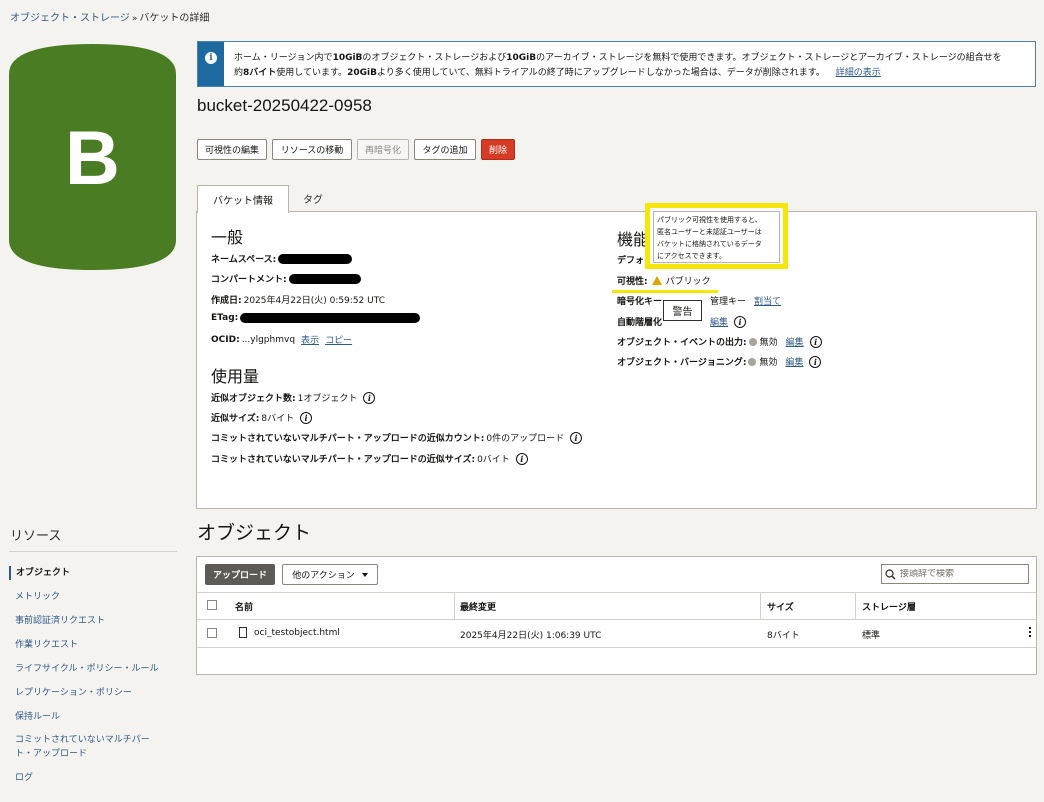 The height and width of the screenshot is (802, 1044). What do you see at coordinates (293, 397) in the screenshot?
I see `approx-objects-row: 近似オブジェクト数: 1オブジェクト i` at bounding box center [293, 397].